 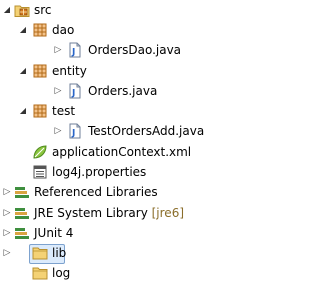 I want to click on tree-label-junit: JUnit 4, so click(x=54, y=233).